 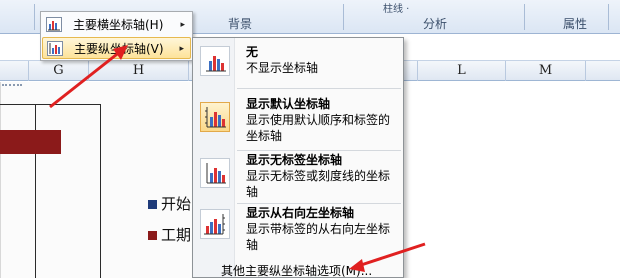 I want to click on axes-submenu: 主要横坐标轴(H) ▸ 主要纵坐标轴(V) ▸, so click(x=116, y=36).